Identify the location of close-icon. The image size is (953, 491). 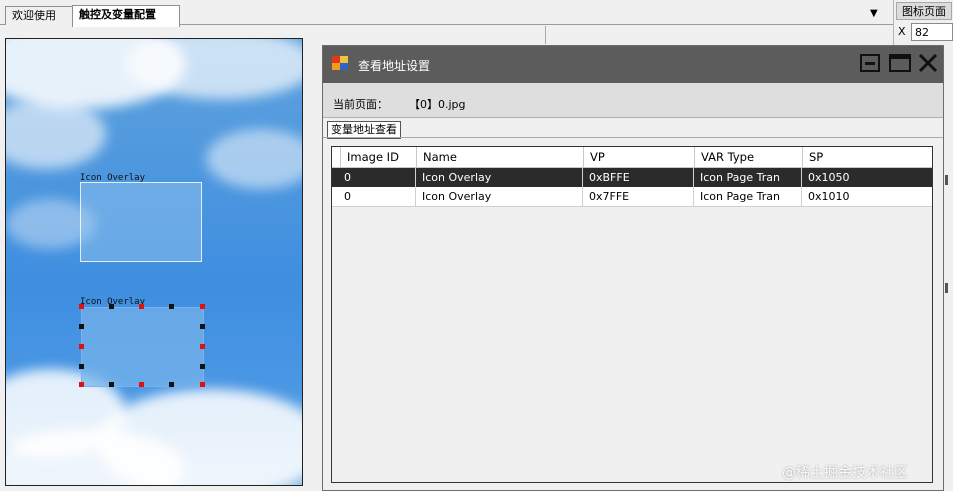
(928, 63).